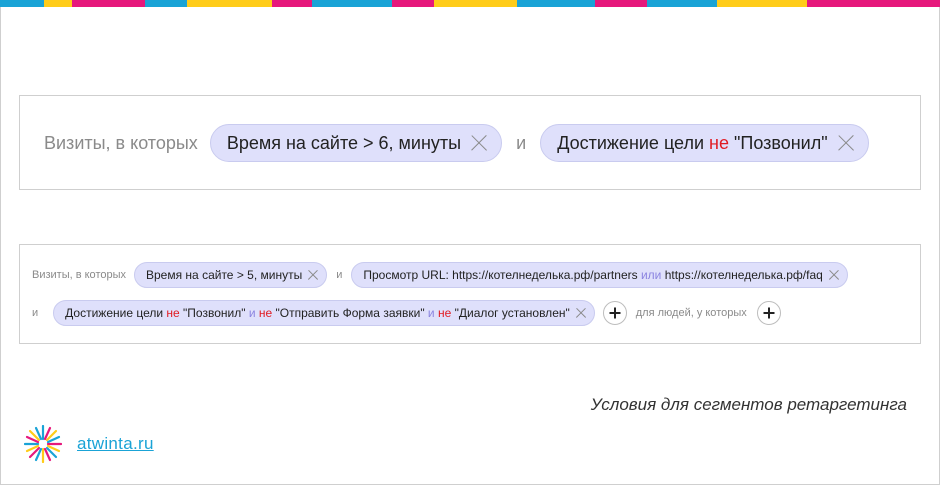  I want to click on condition-chip-time-on-site: Время на сайте > 5, минуты, so click(231, 275).